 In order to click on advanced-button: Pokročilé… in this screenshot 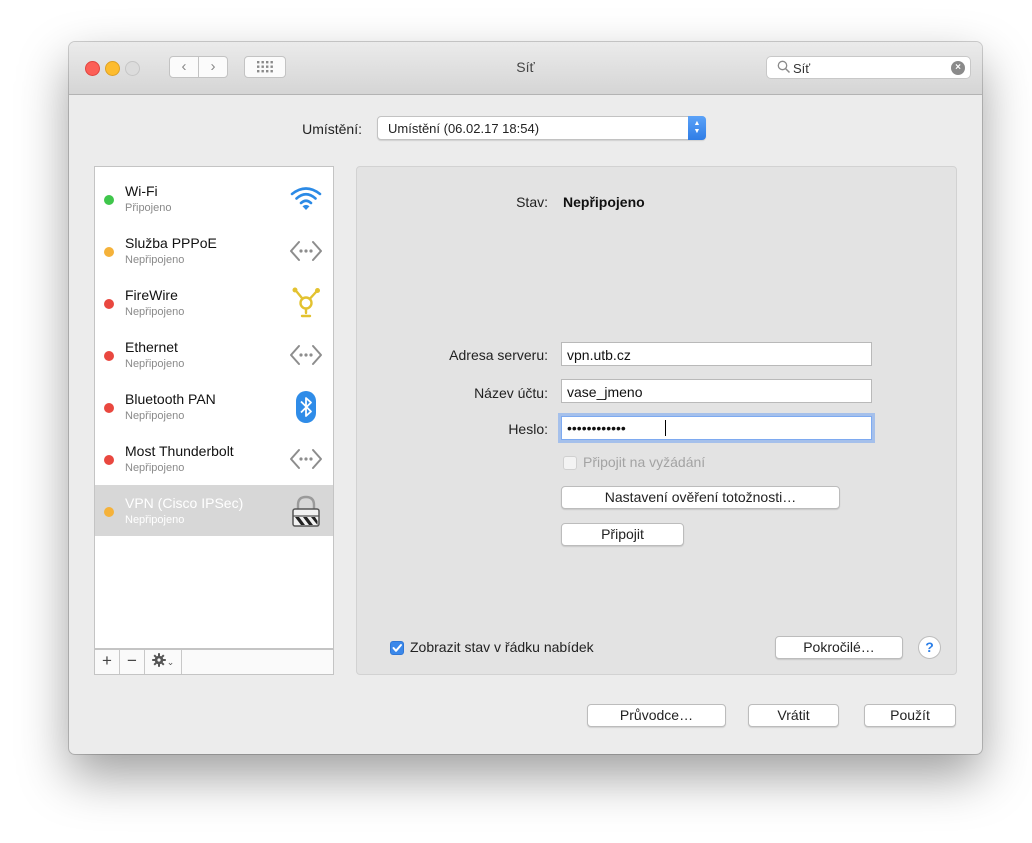, I will do `click(839, 647)`.